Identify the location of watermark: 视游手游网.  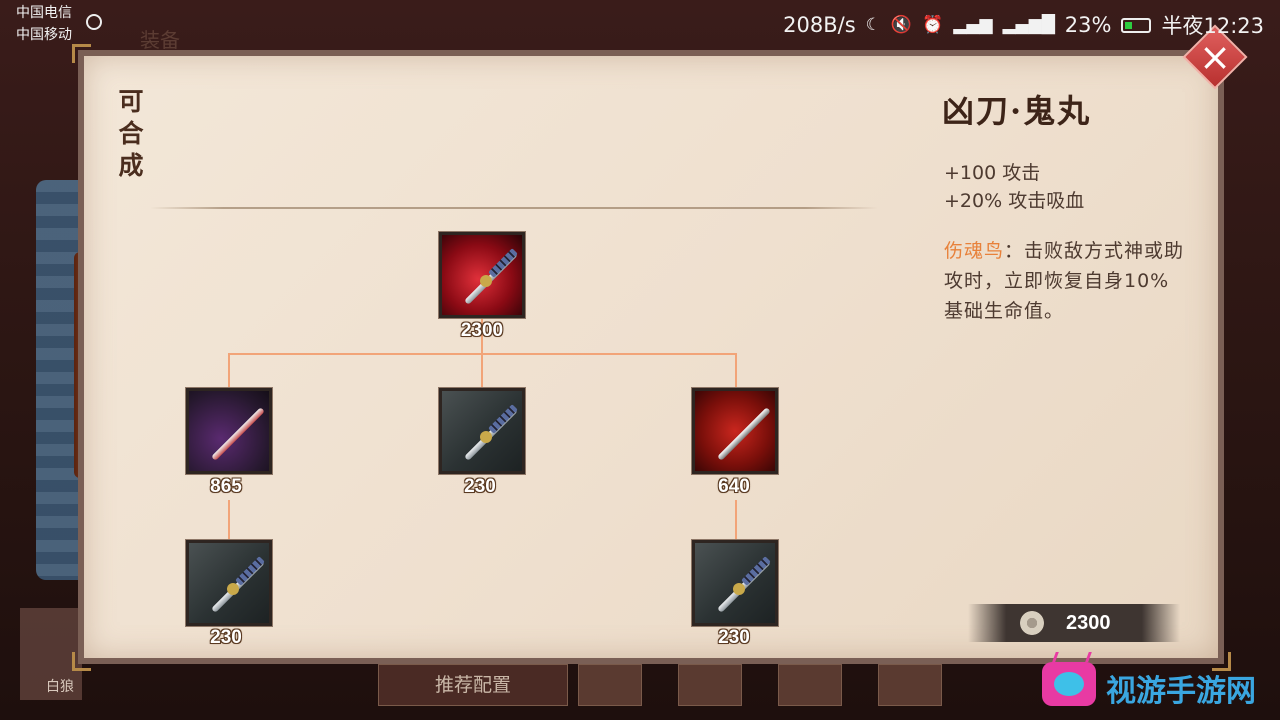
(1153, 684).